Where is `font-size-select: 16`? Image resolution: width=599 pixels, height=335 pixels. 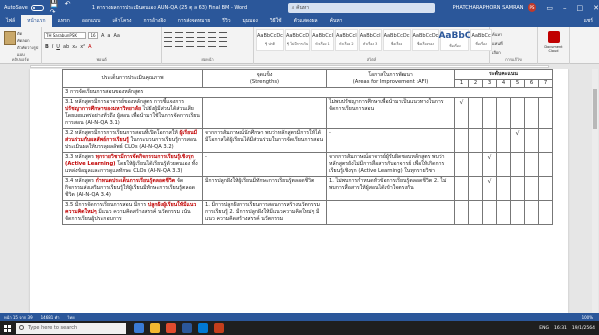
font-size-select: 16 is located at coordinates (93, 35).